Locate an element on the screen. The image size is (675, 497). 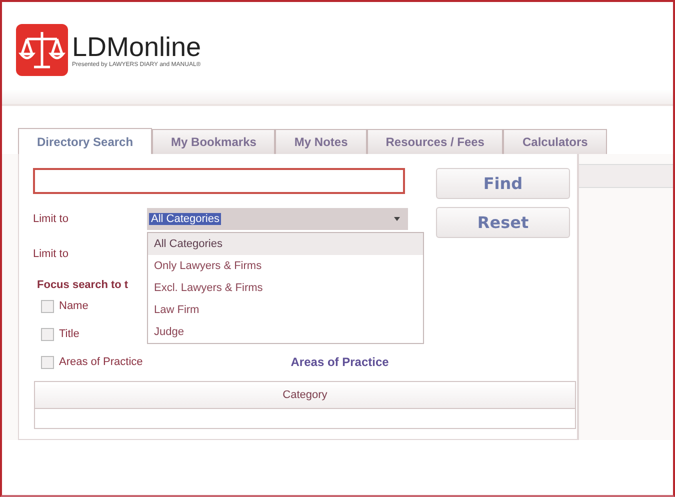
checkbox-label: Title is located at coordinates (69, 334).